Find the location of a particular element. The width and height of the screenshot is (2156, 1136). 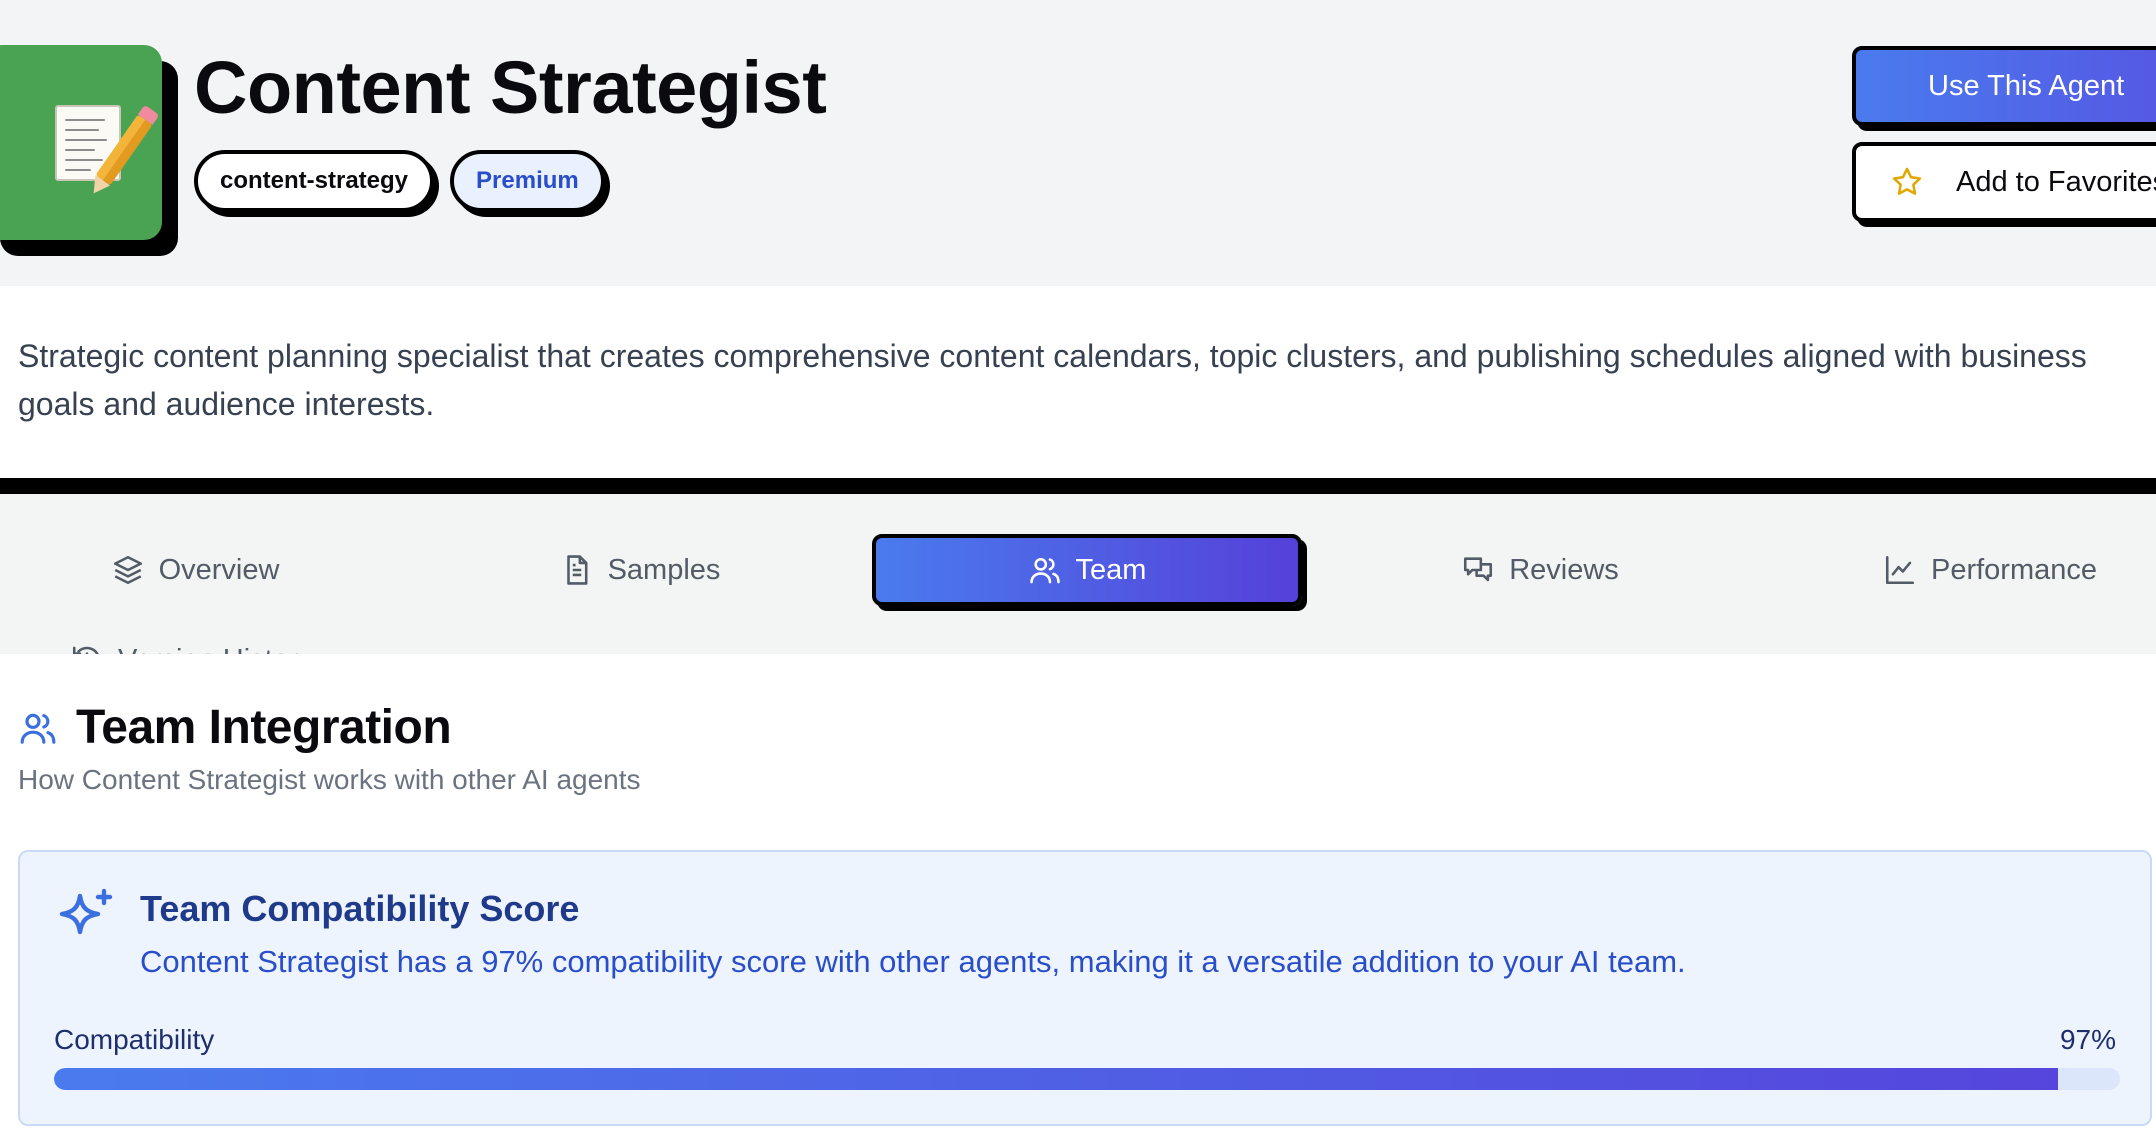

tag-category: content-strategy is located at coordinates (314, 181).